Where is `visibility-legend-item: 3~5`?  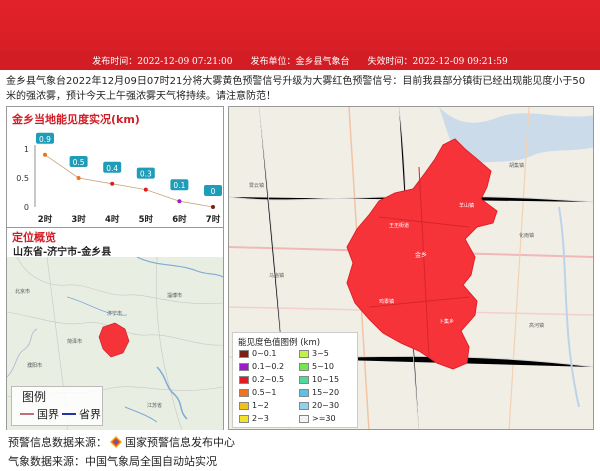 visibility-legend-item: 3~5 is located at coordinates (314, 353).